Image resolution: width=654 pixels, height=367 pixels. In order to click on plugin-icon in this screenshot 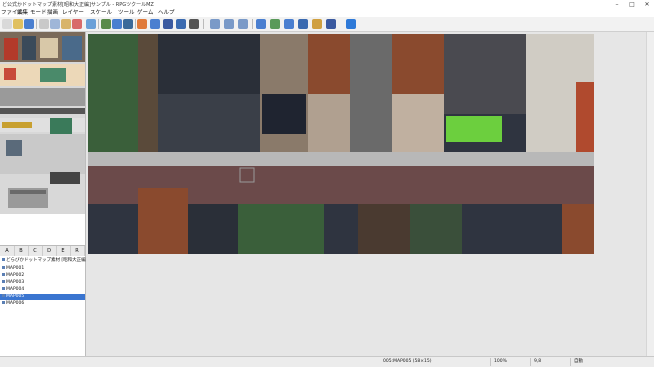, I will do `click(275, 24)`.